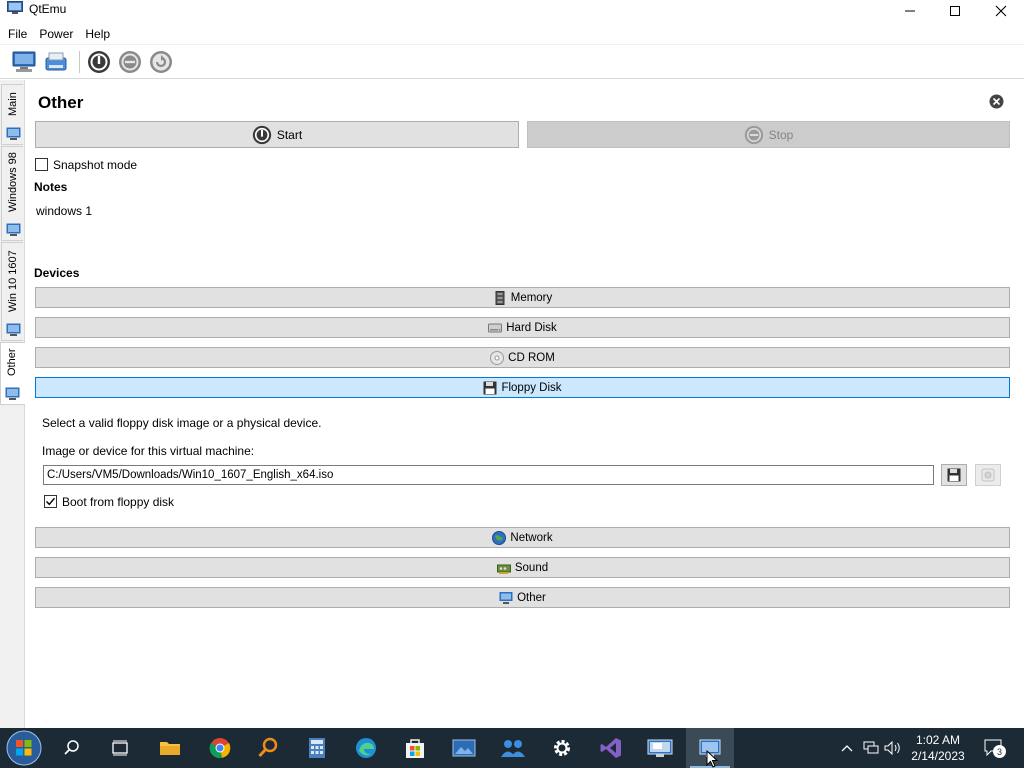  I want to click on sound-device-button: Sound, so click(522, 567).